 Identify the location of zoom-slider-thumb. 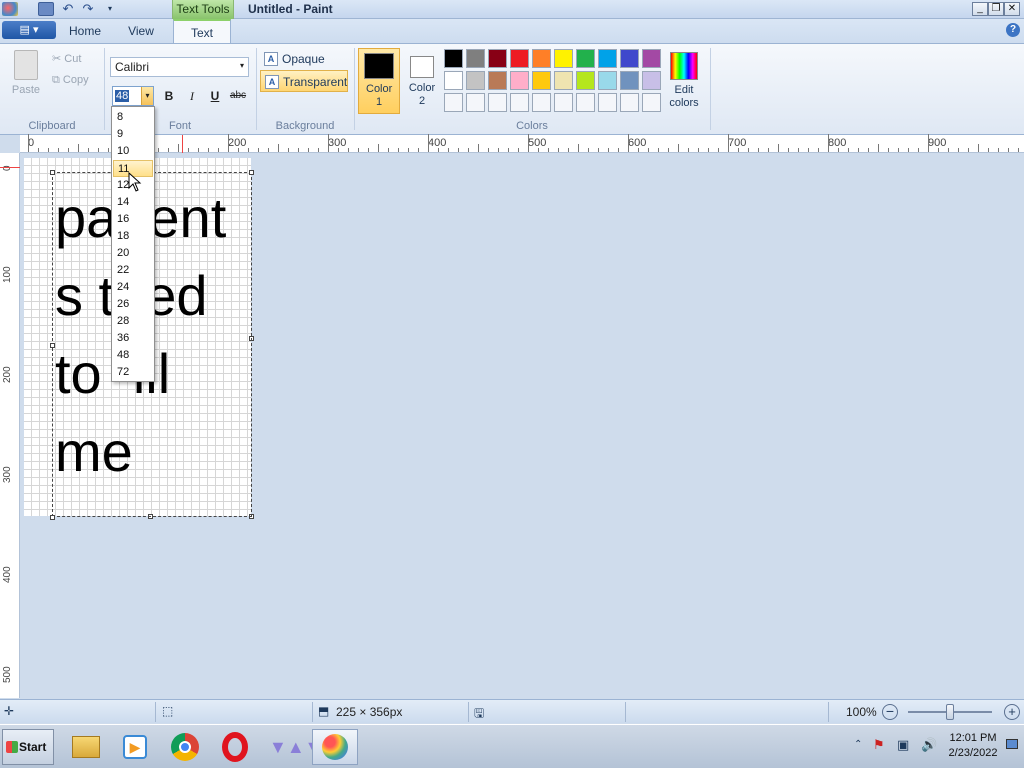
(950, 712).